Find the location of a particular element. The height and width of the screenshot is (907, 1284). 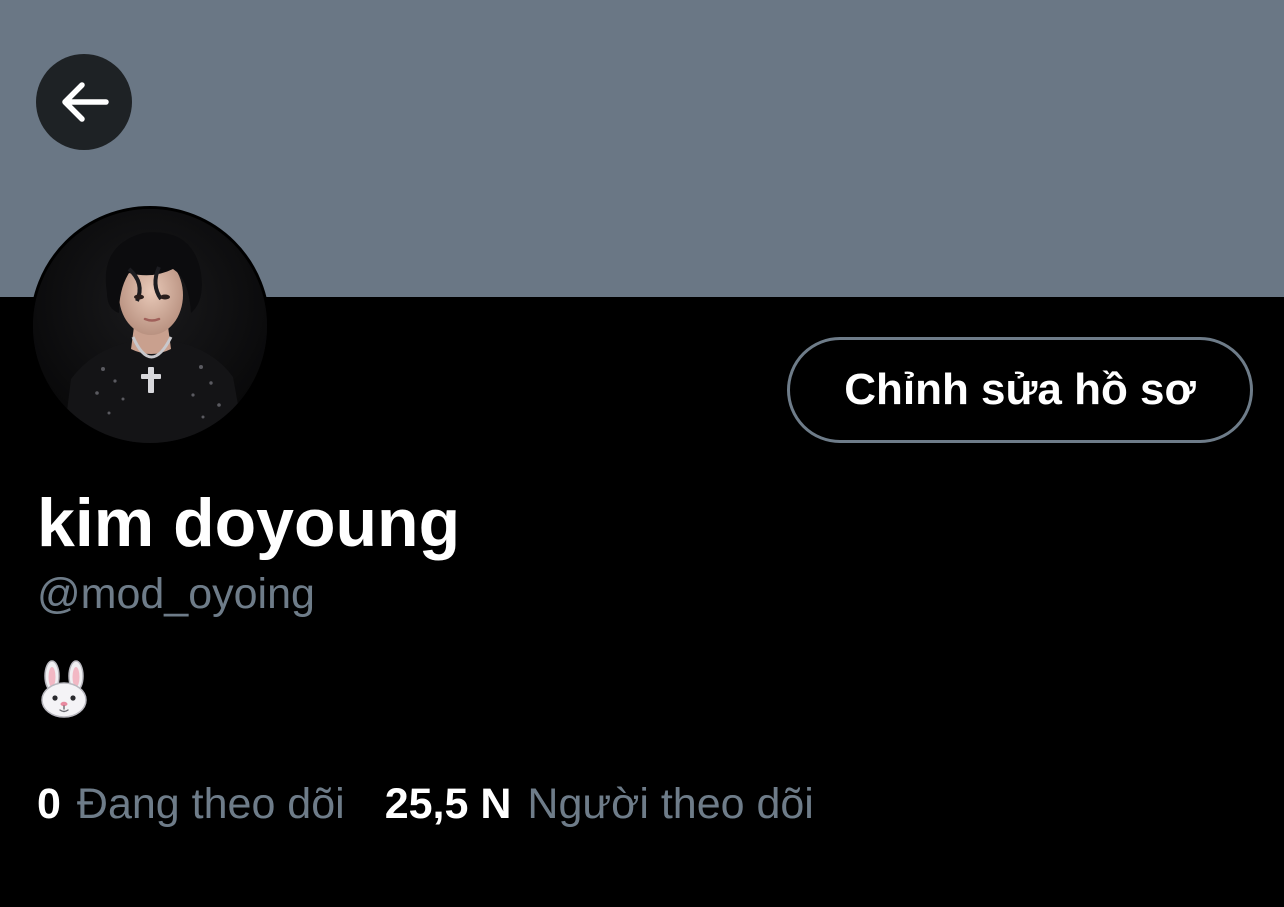

display-name: kim doyoung is located at coordinates (249, 523).